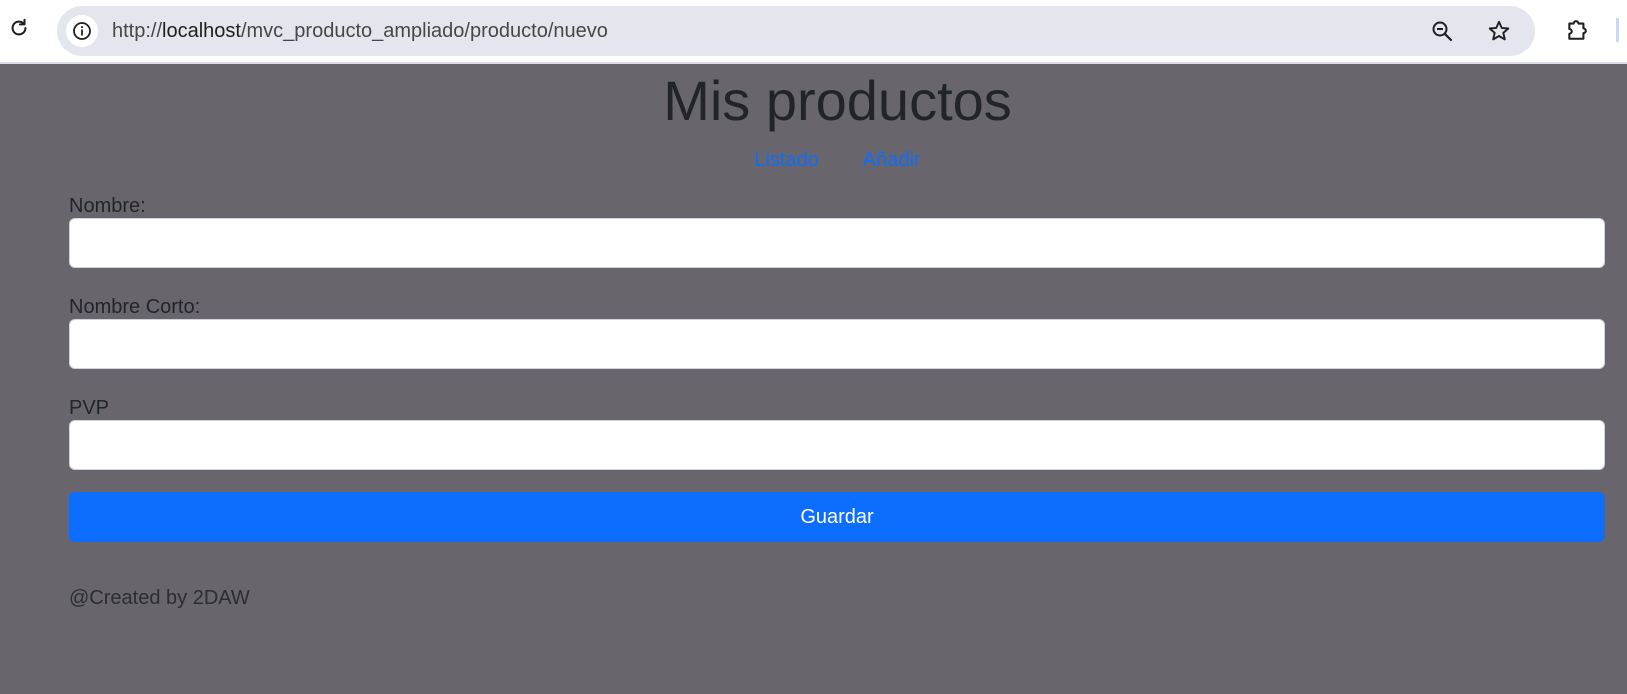  I want to click on url-host: localhost, so click(201, 31).